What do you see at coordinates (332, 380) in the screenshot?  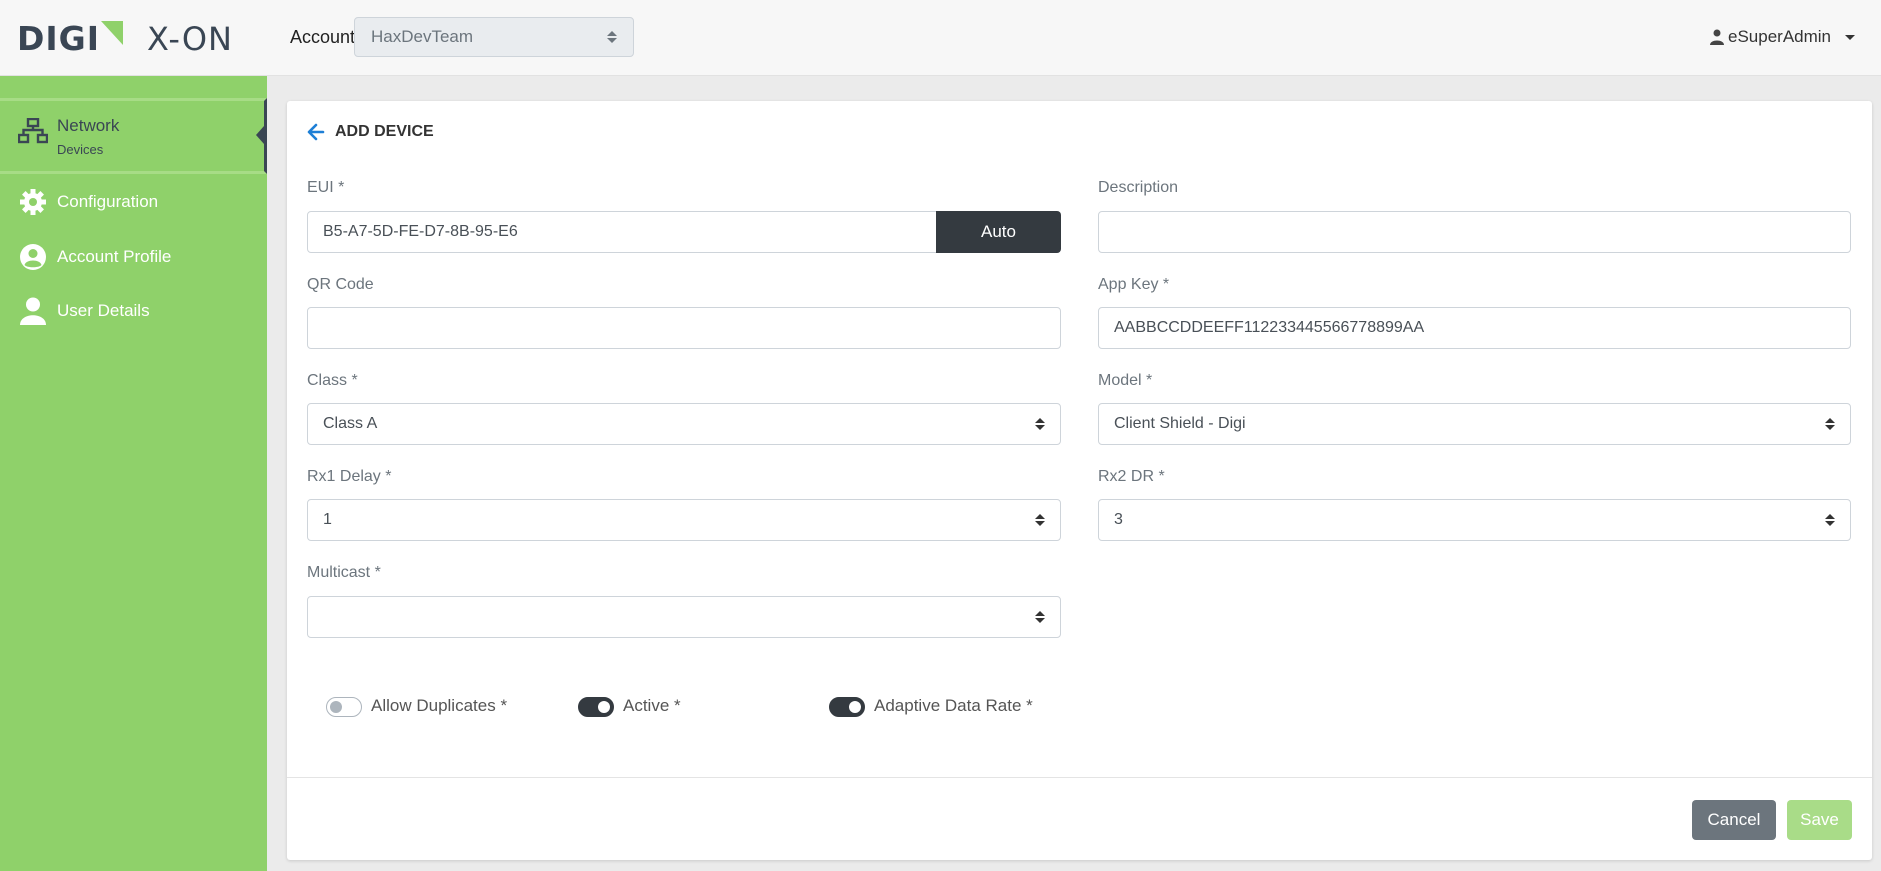 I see `class-label: Class *` at bounding box center [332, 380].